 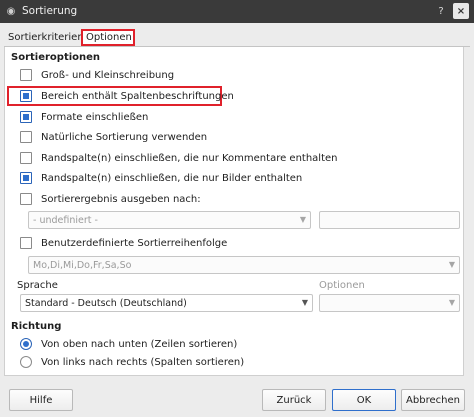 What do you see at coordinates (106, 303) in the screenshot?
I see `language-value: Standard - Deutsch (Deutschland)` at bounding box center [106, 303].